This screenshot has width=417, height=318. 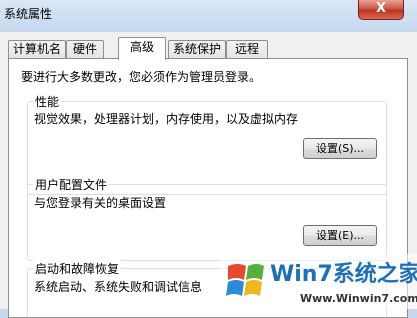 What do you see at coordinates (71, 184) in the screenshot?
I see `user-profiles-group-title: 用户配置文件` at bounding box center [71, 184].